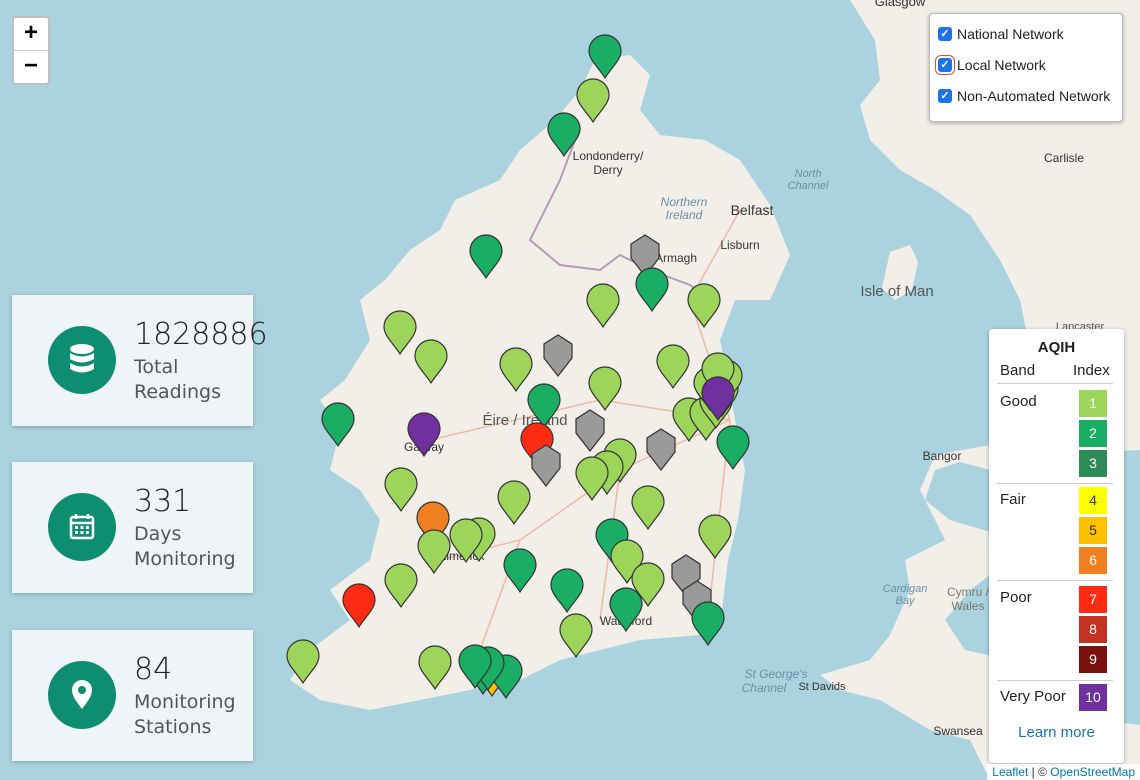 This screenshot has width=1140, height=780. What do you see at coordinates (185, 546) in the screenshot?
I see `stat-label: Days Monitoring` at bounding box center [185, 546].